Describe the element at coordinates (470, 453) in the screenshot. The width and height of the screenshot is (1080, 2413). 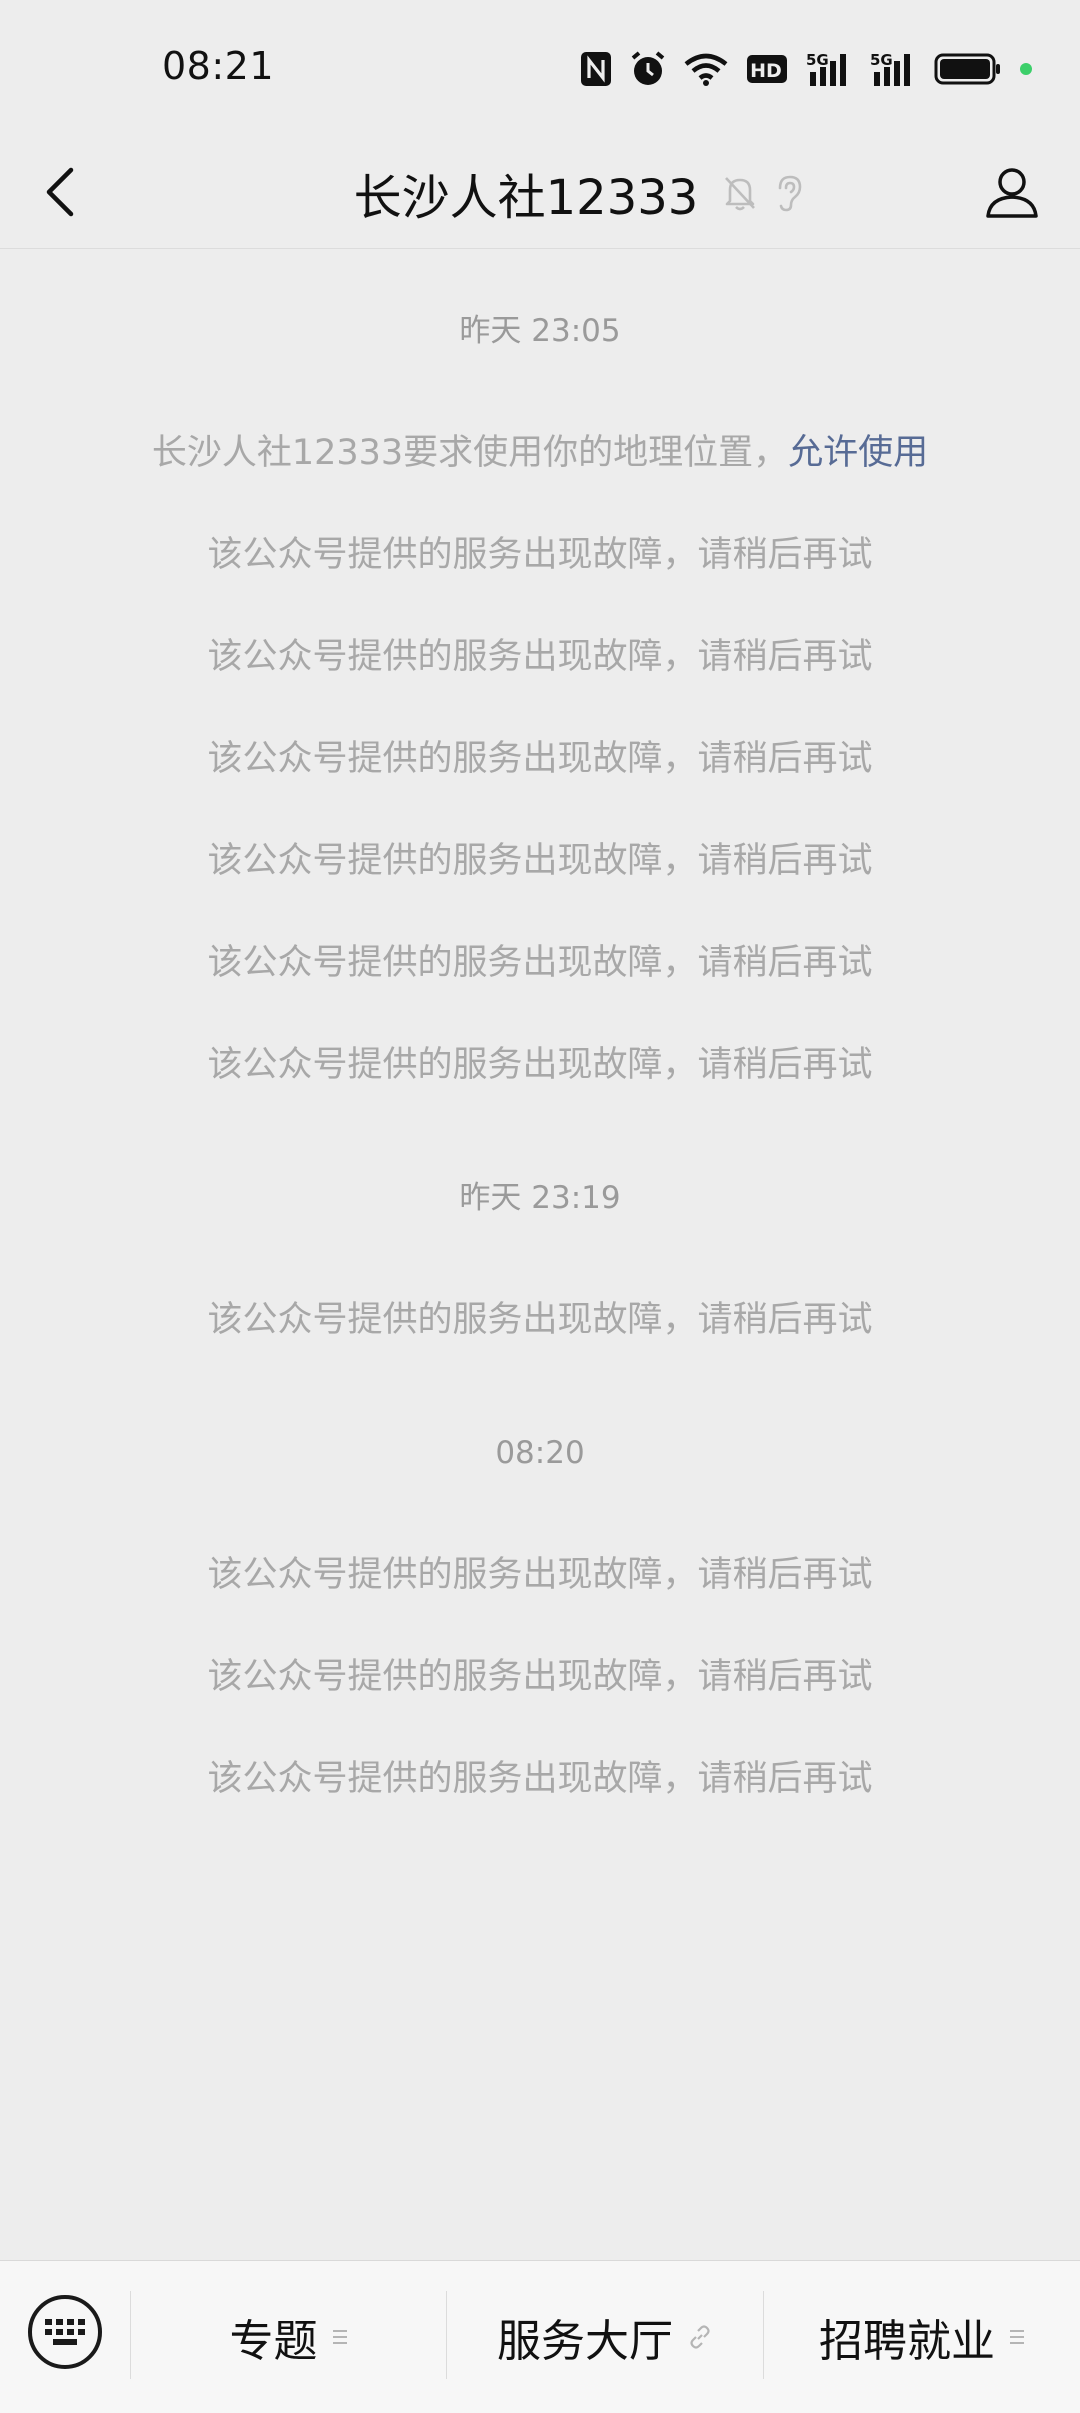
I see `location-request-text: 长沙人社12333要求使用你的地理位置，` at that location.